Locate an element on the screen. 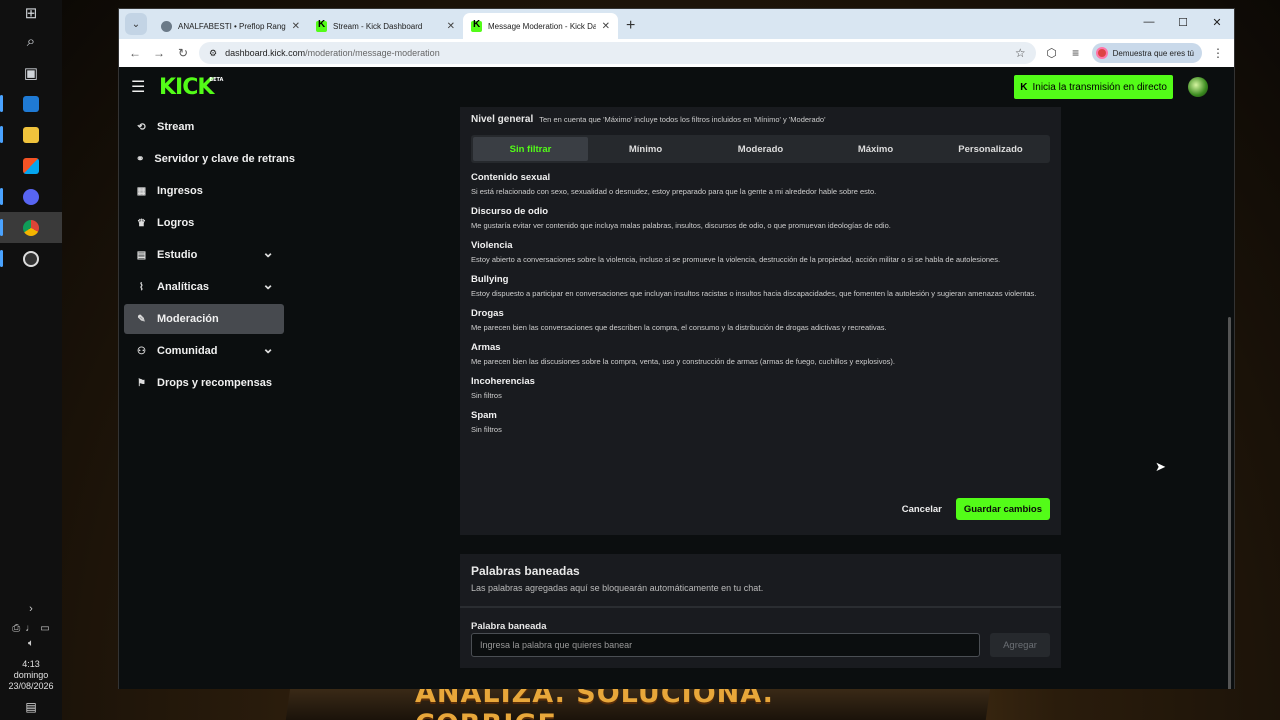 This screenshot has height=720, width=1280. clock-day: domingo is located at coordinates (31, 675).